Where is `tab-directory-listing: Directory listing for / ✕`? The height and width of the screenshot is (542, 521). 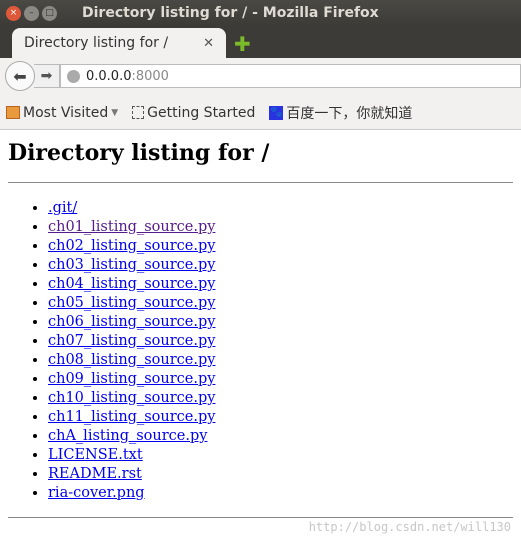
tab-directory-listing: Directory listing for / ✕ is located at coordinates (119, 43).